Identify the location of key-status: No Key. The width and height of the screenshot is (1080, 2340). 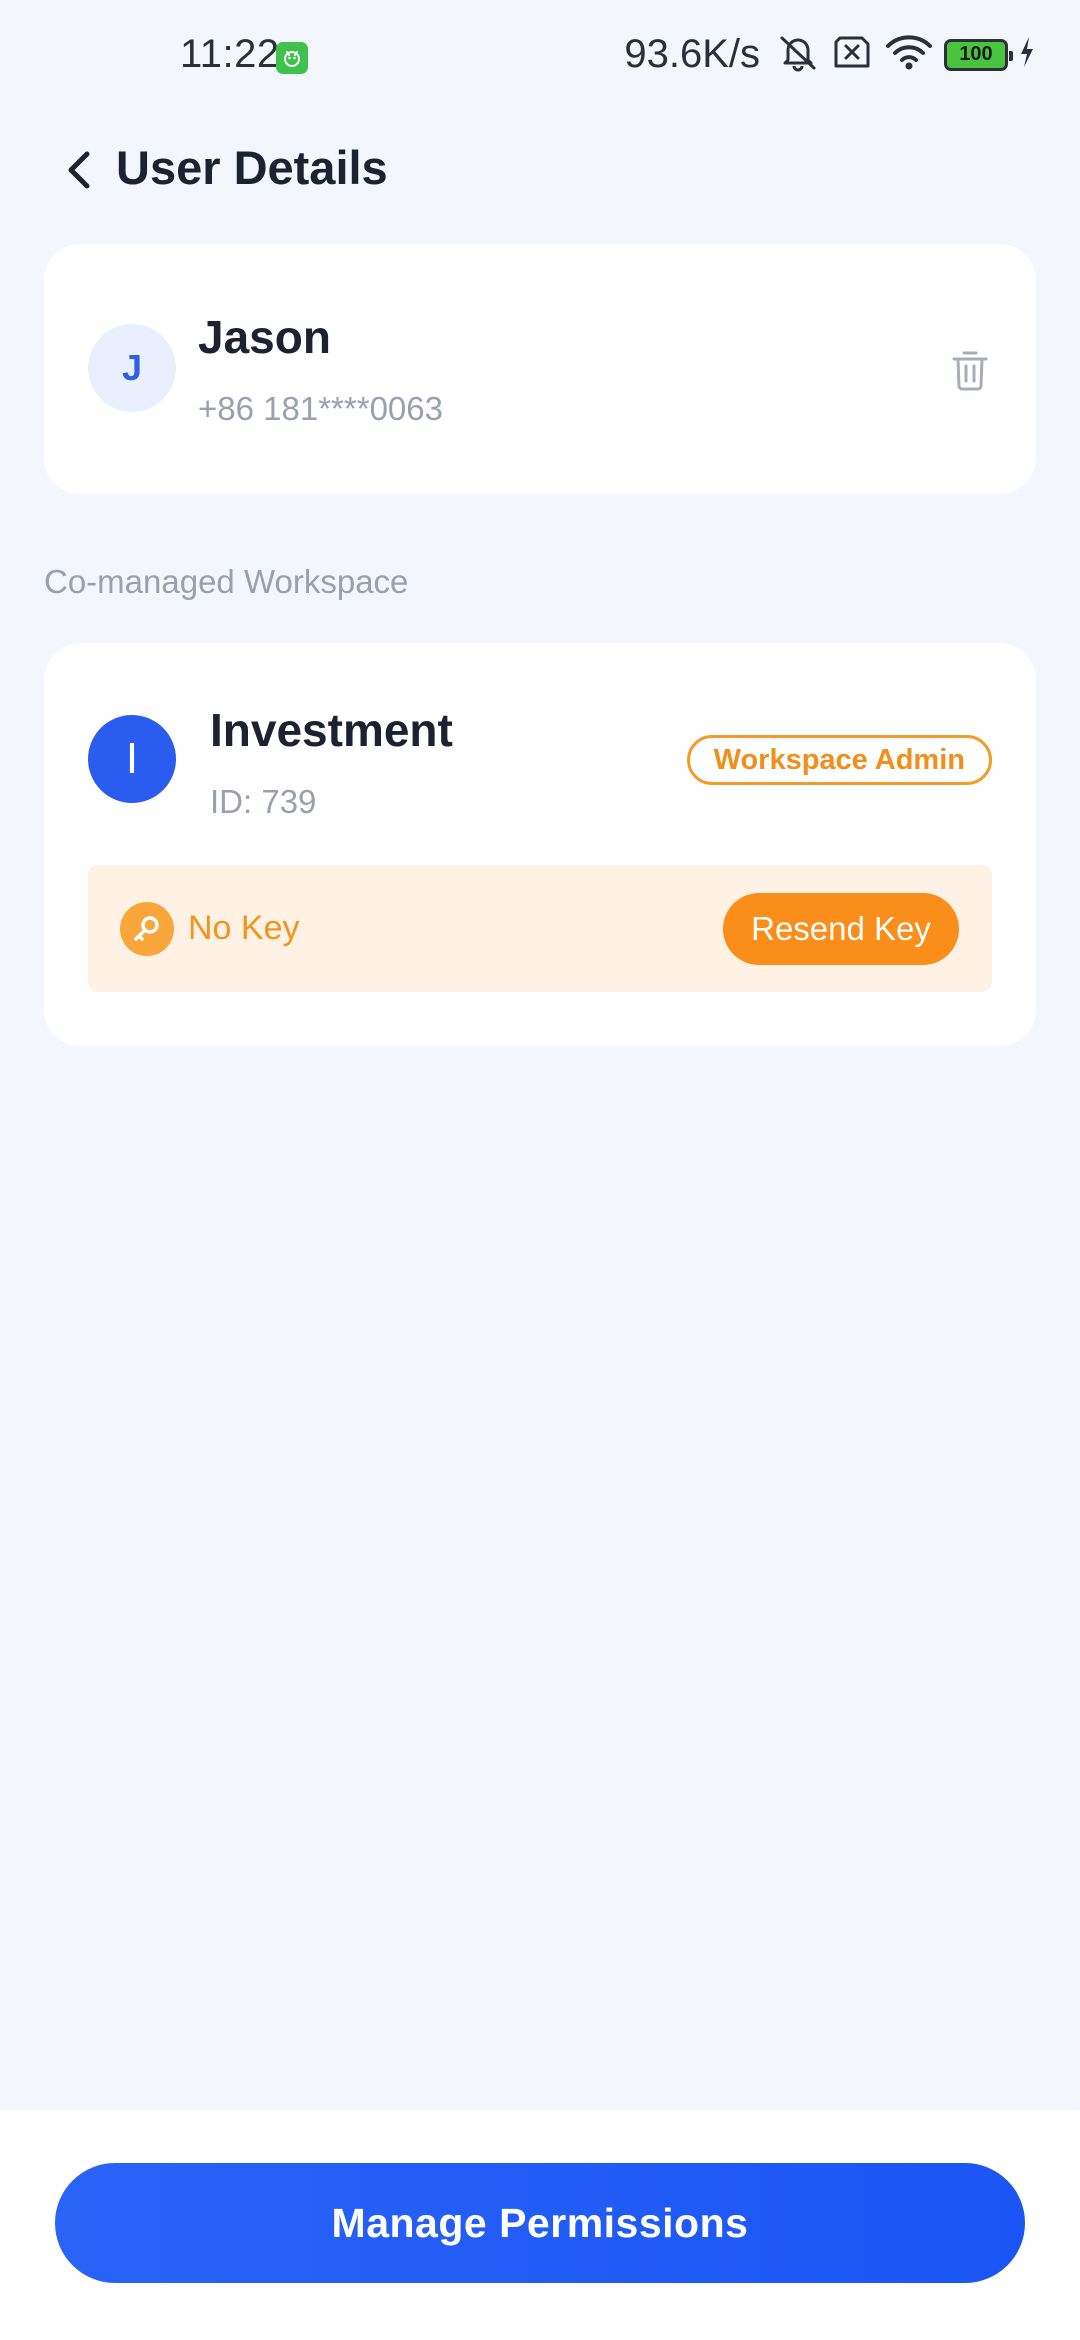
(244, 928).